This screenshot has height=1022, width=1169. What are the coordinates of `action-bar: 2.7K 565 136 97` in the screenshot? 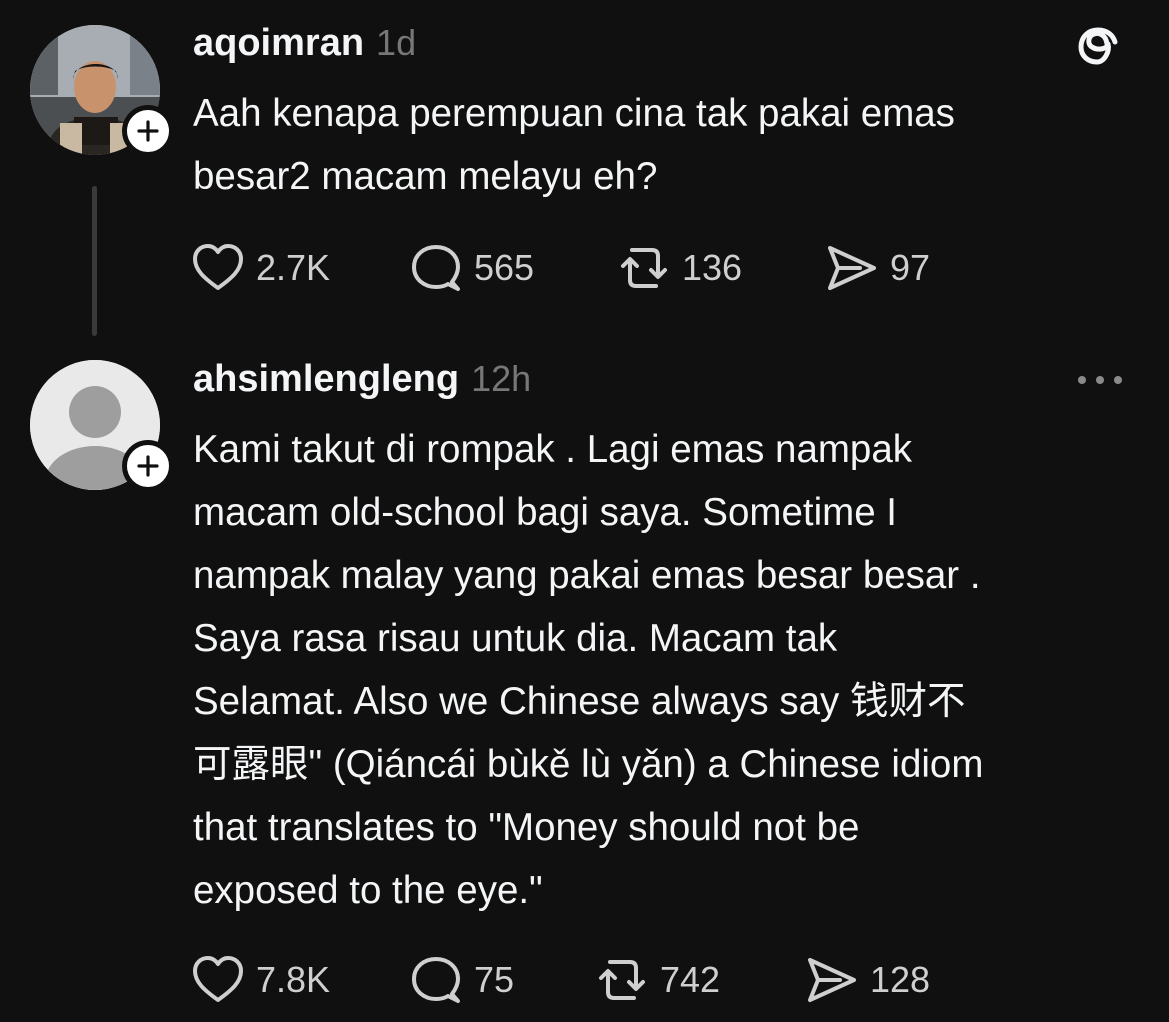 It's located at (560, 268).